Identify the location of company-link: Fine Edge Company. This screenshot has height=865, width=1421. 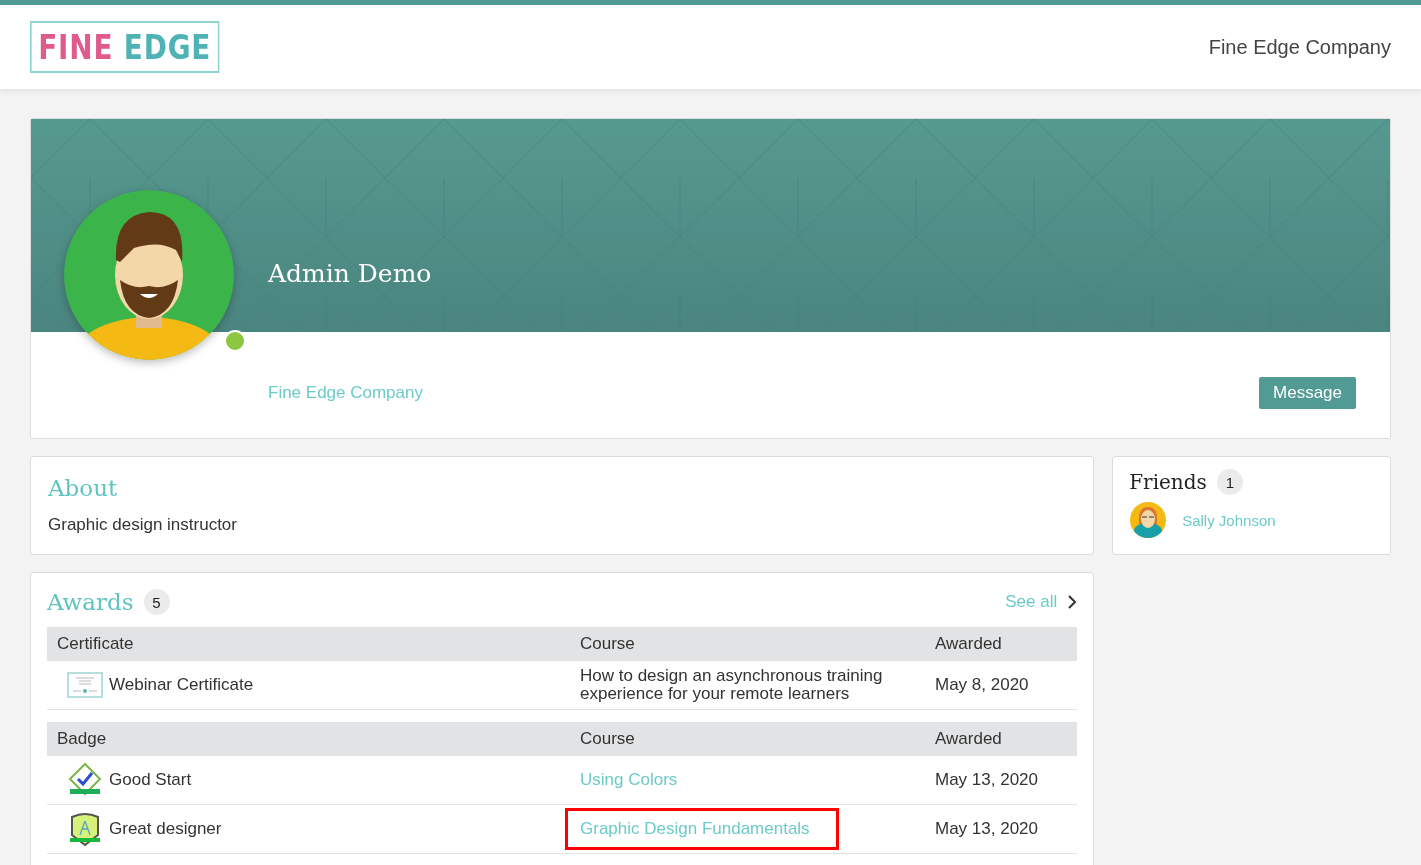
(345, 393).